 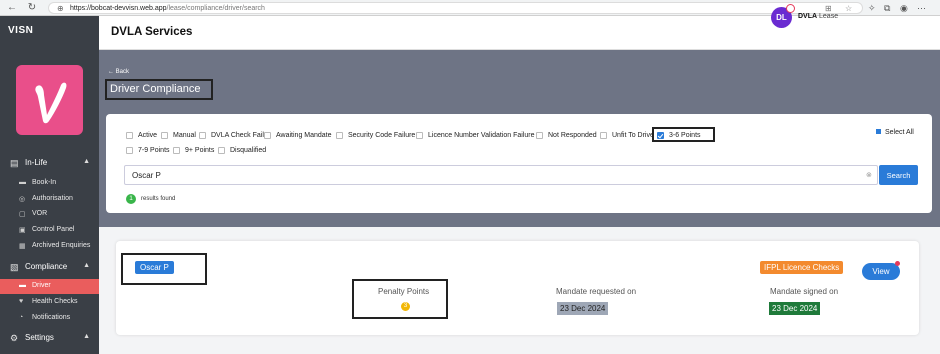 What do you see at coordinates (14, 338) in the screenshot?
I see `gear-icon: ⚙` at bounding box center [14, 338].